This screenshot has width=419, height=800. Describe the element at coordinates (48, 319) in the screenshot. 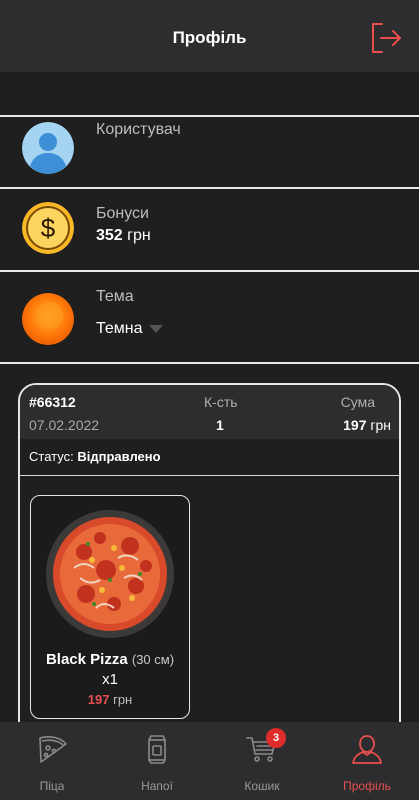

I see `theme-icon` at that location.